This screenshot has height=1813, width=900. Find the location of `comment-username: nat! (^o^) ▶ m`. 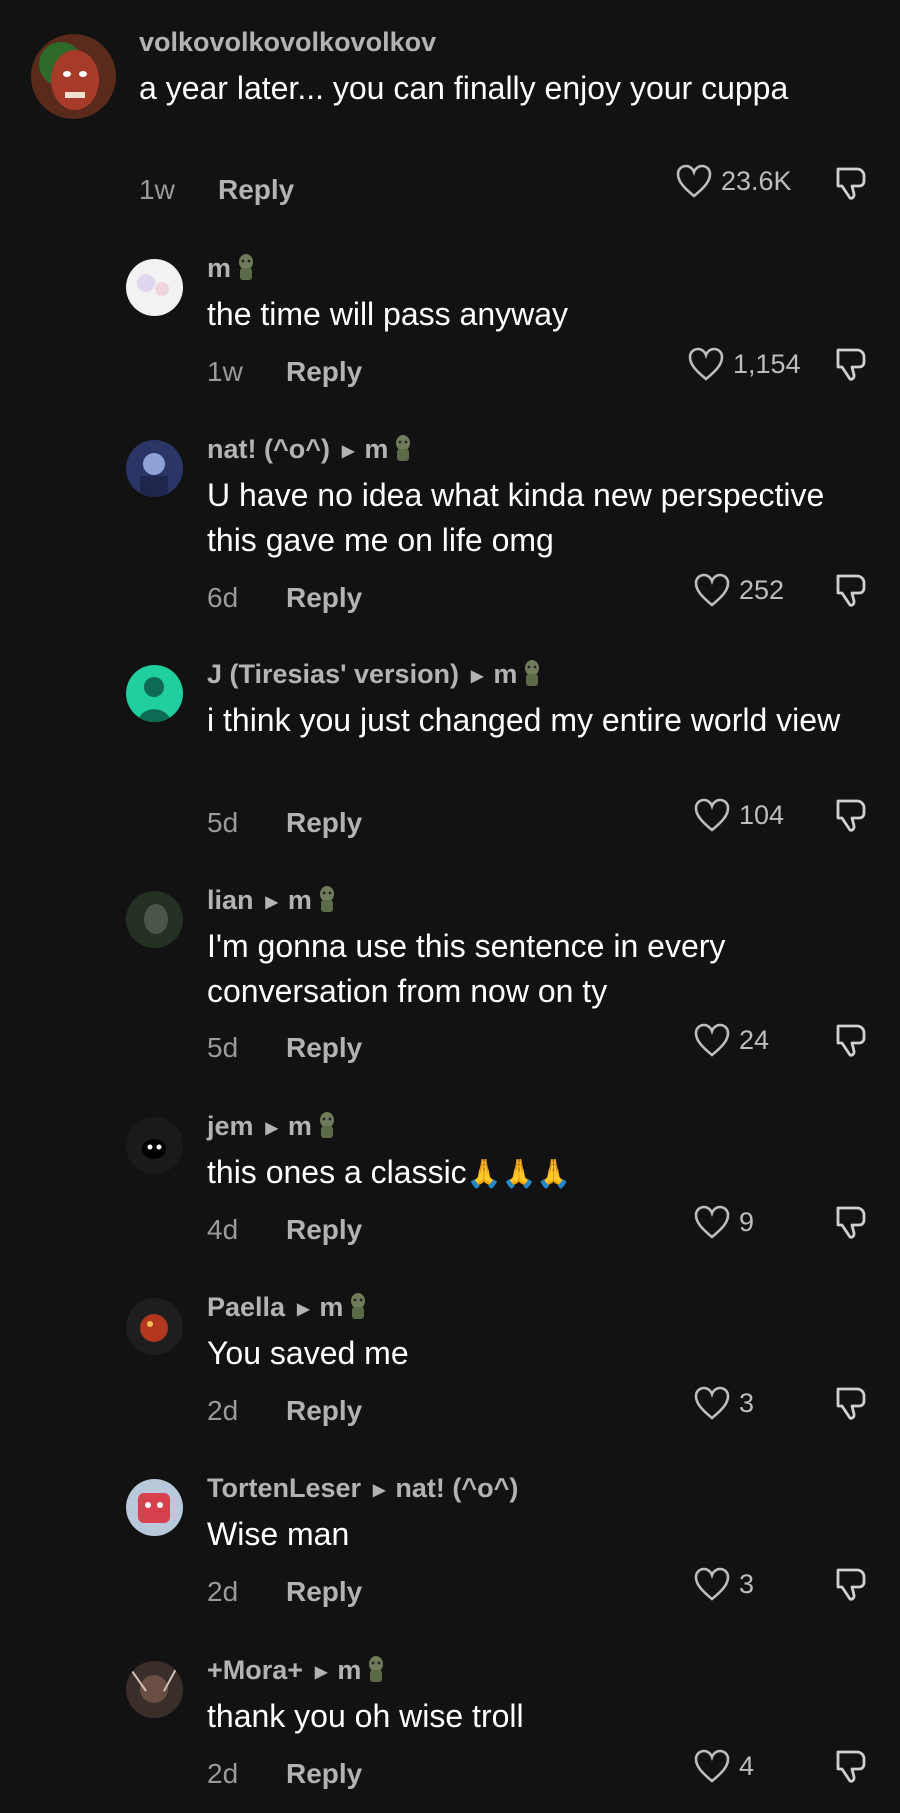

comment-username: nat! (^o^) ▶ m is located at coordinates (311, 449).